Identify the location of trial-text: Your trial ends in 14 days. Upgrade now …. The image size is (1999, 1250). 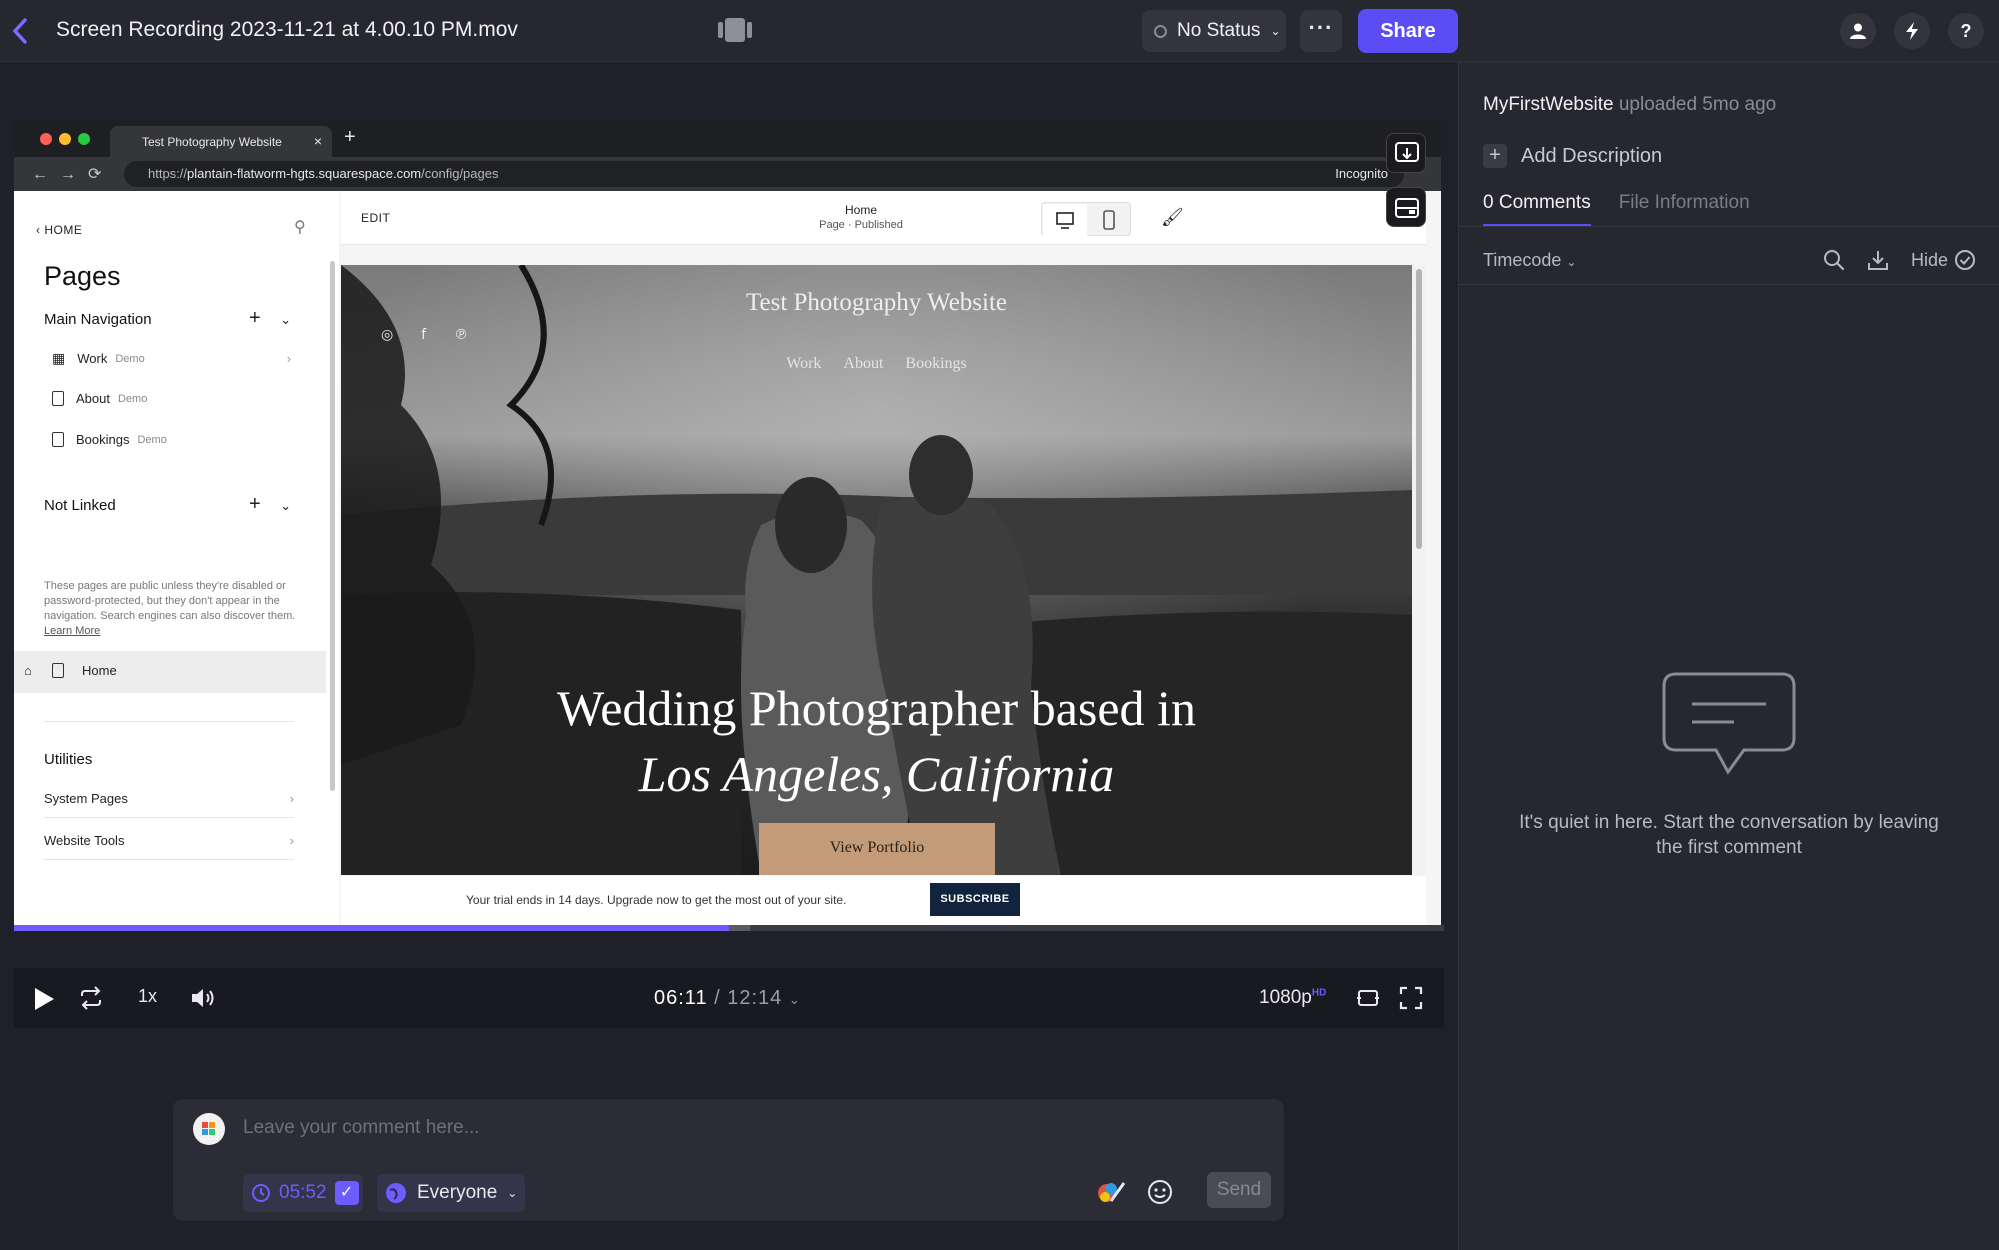
(656, 900).